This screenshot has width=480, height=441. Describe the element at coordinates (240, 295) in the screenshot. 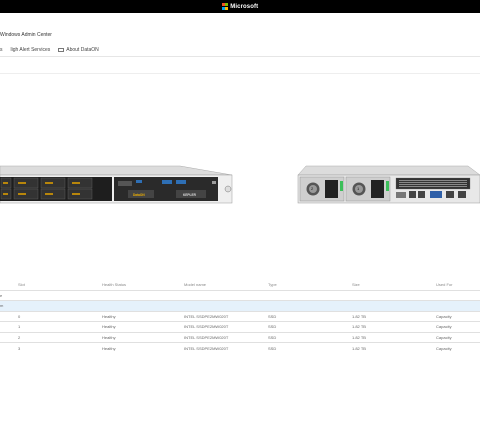

I see `group-row: e` at that location.